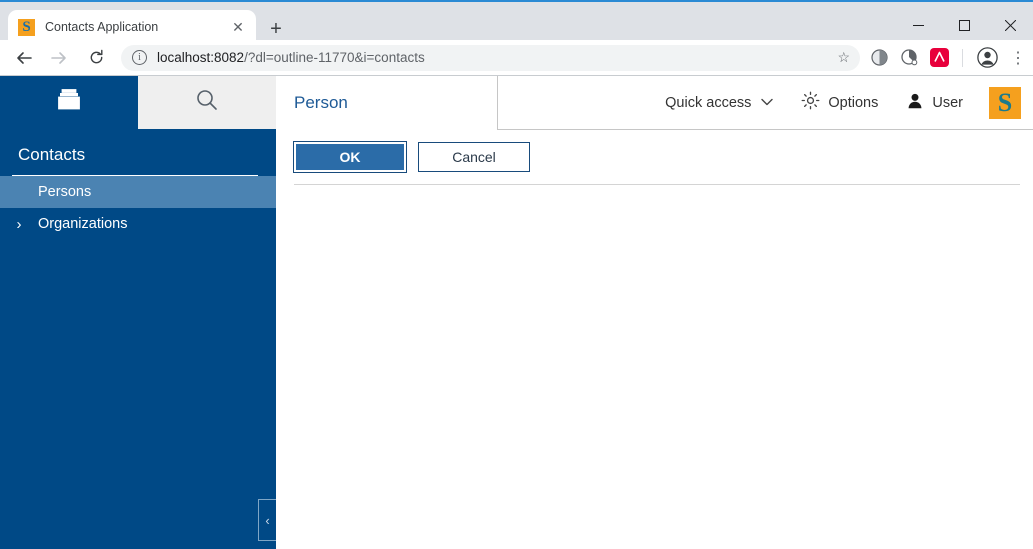 This screenshot has width=1033, height=549. I want to click on options-button: Options, so click(839, 103).